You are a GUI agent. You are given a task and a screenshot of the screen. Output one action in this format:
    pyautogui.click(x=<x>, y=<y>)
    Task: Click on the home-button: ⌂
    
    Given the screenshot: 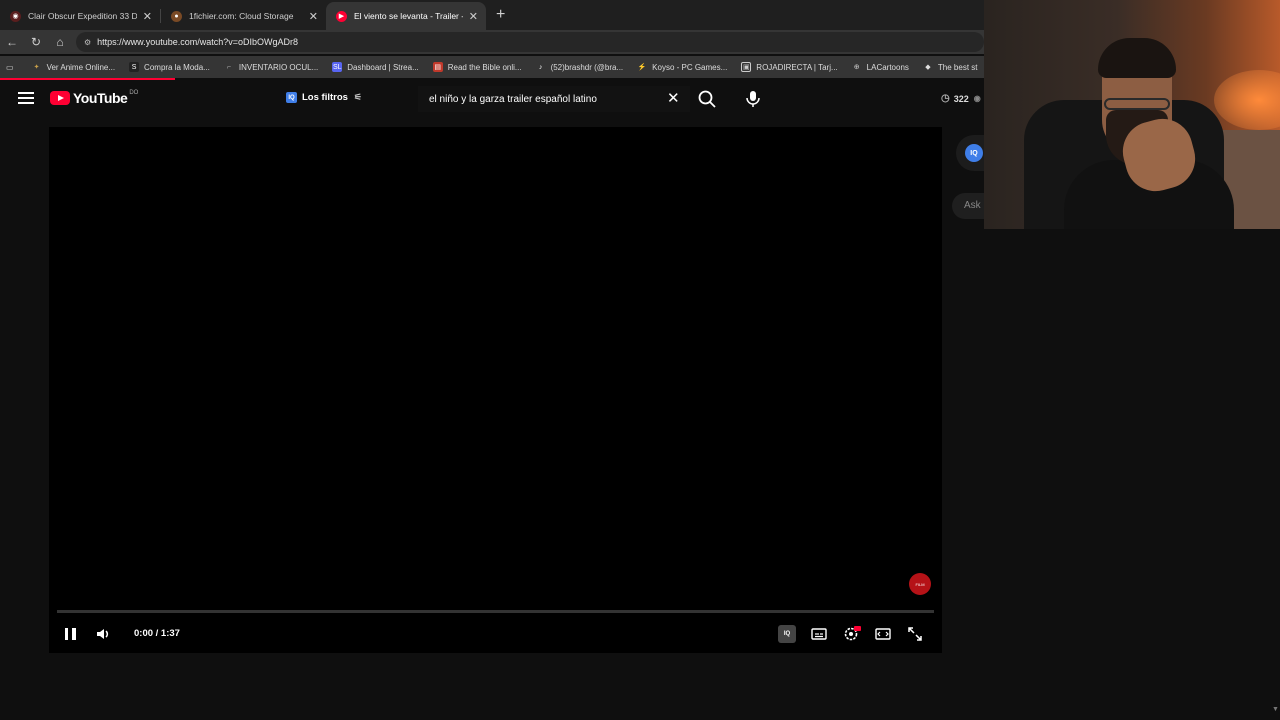 What is the action you would take?
    pyautogui.click(x=60, y=42)
    